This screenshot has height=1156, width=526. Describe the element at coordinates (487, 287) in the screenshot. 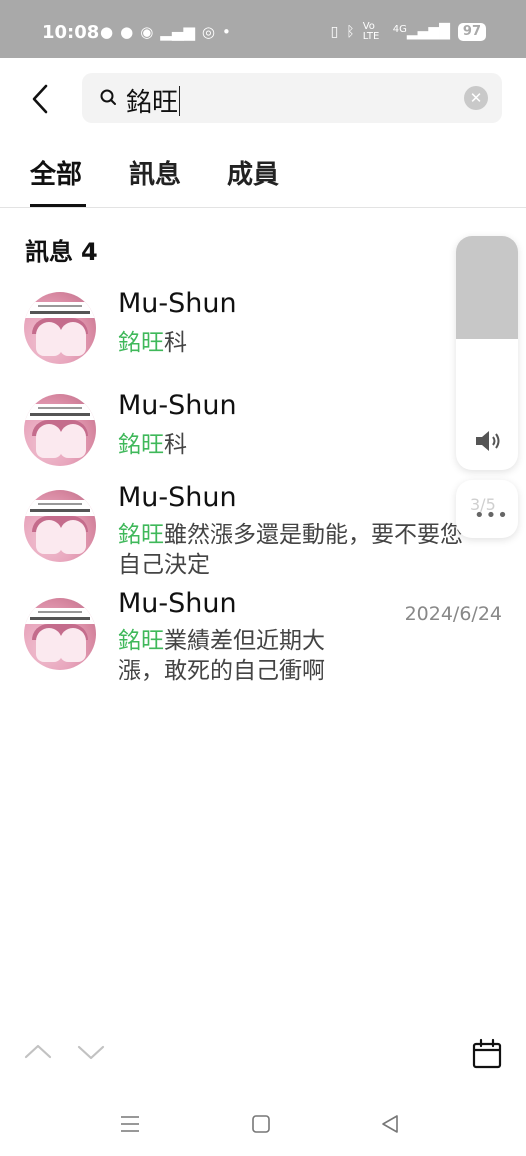

I see `volume-fill` at that location.